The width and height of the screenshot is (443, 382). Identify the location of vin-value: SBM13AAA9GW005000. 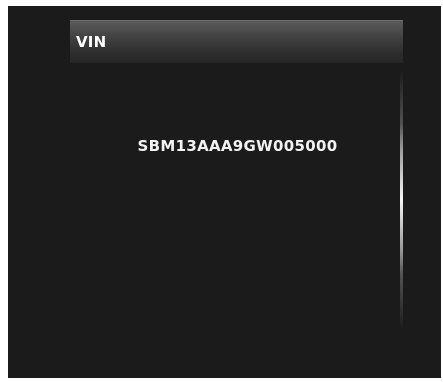
(237, 146).